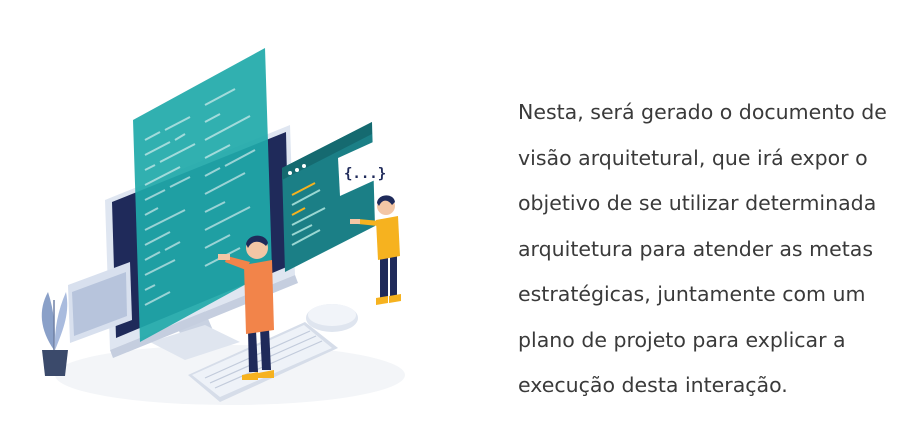  I want to click on plant-icon, so click(54, 334).